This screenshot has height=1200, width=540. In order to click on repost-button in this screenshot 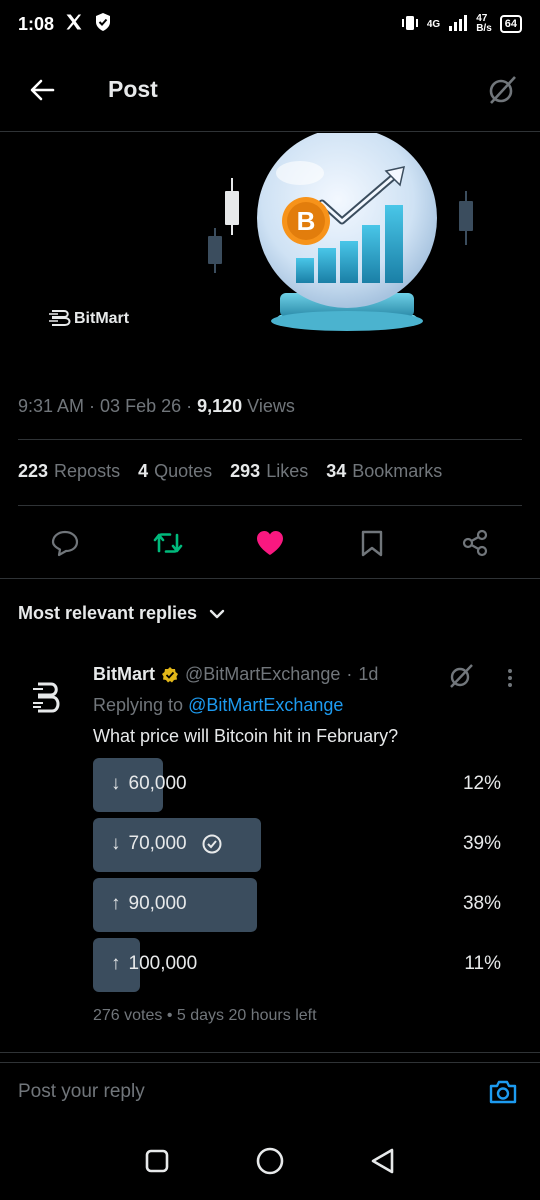, I will do `click(168, 543)`.